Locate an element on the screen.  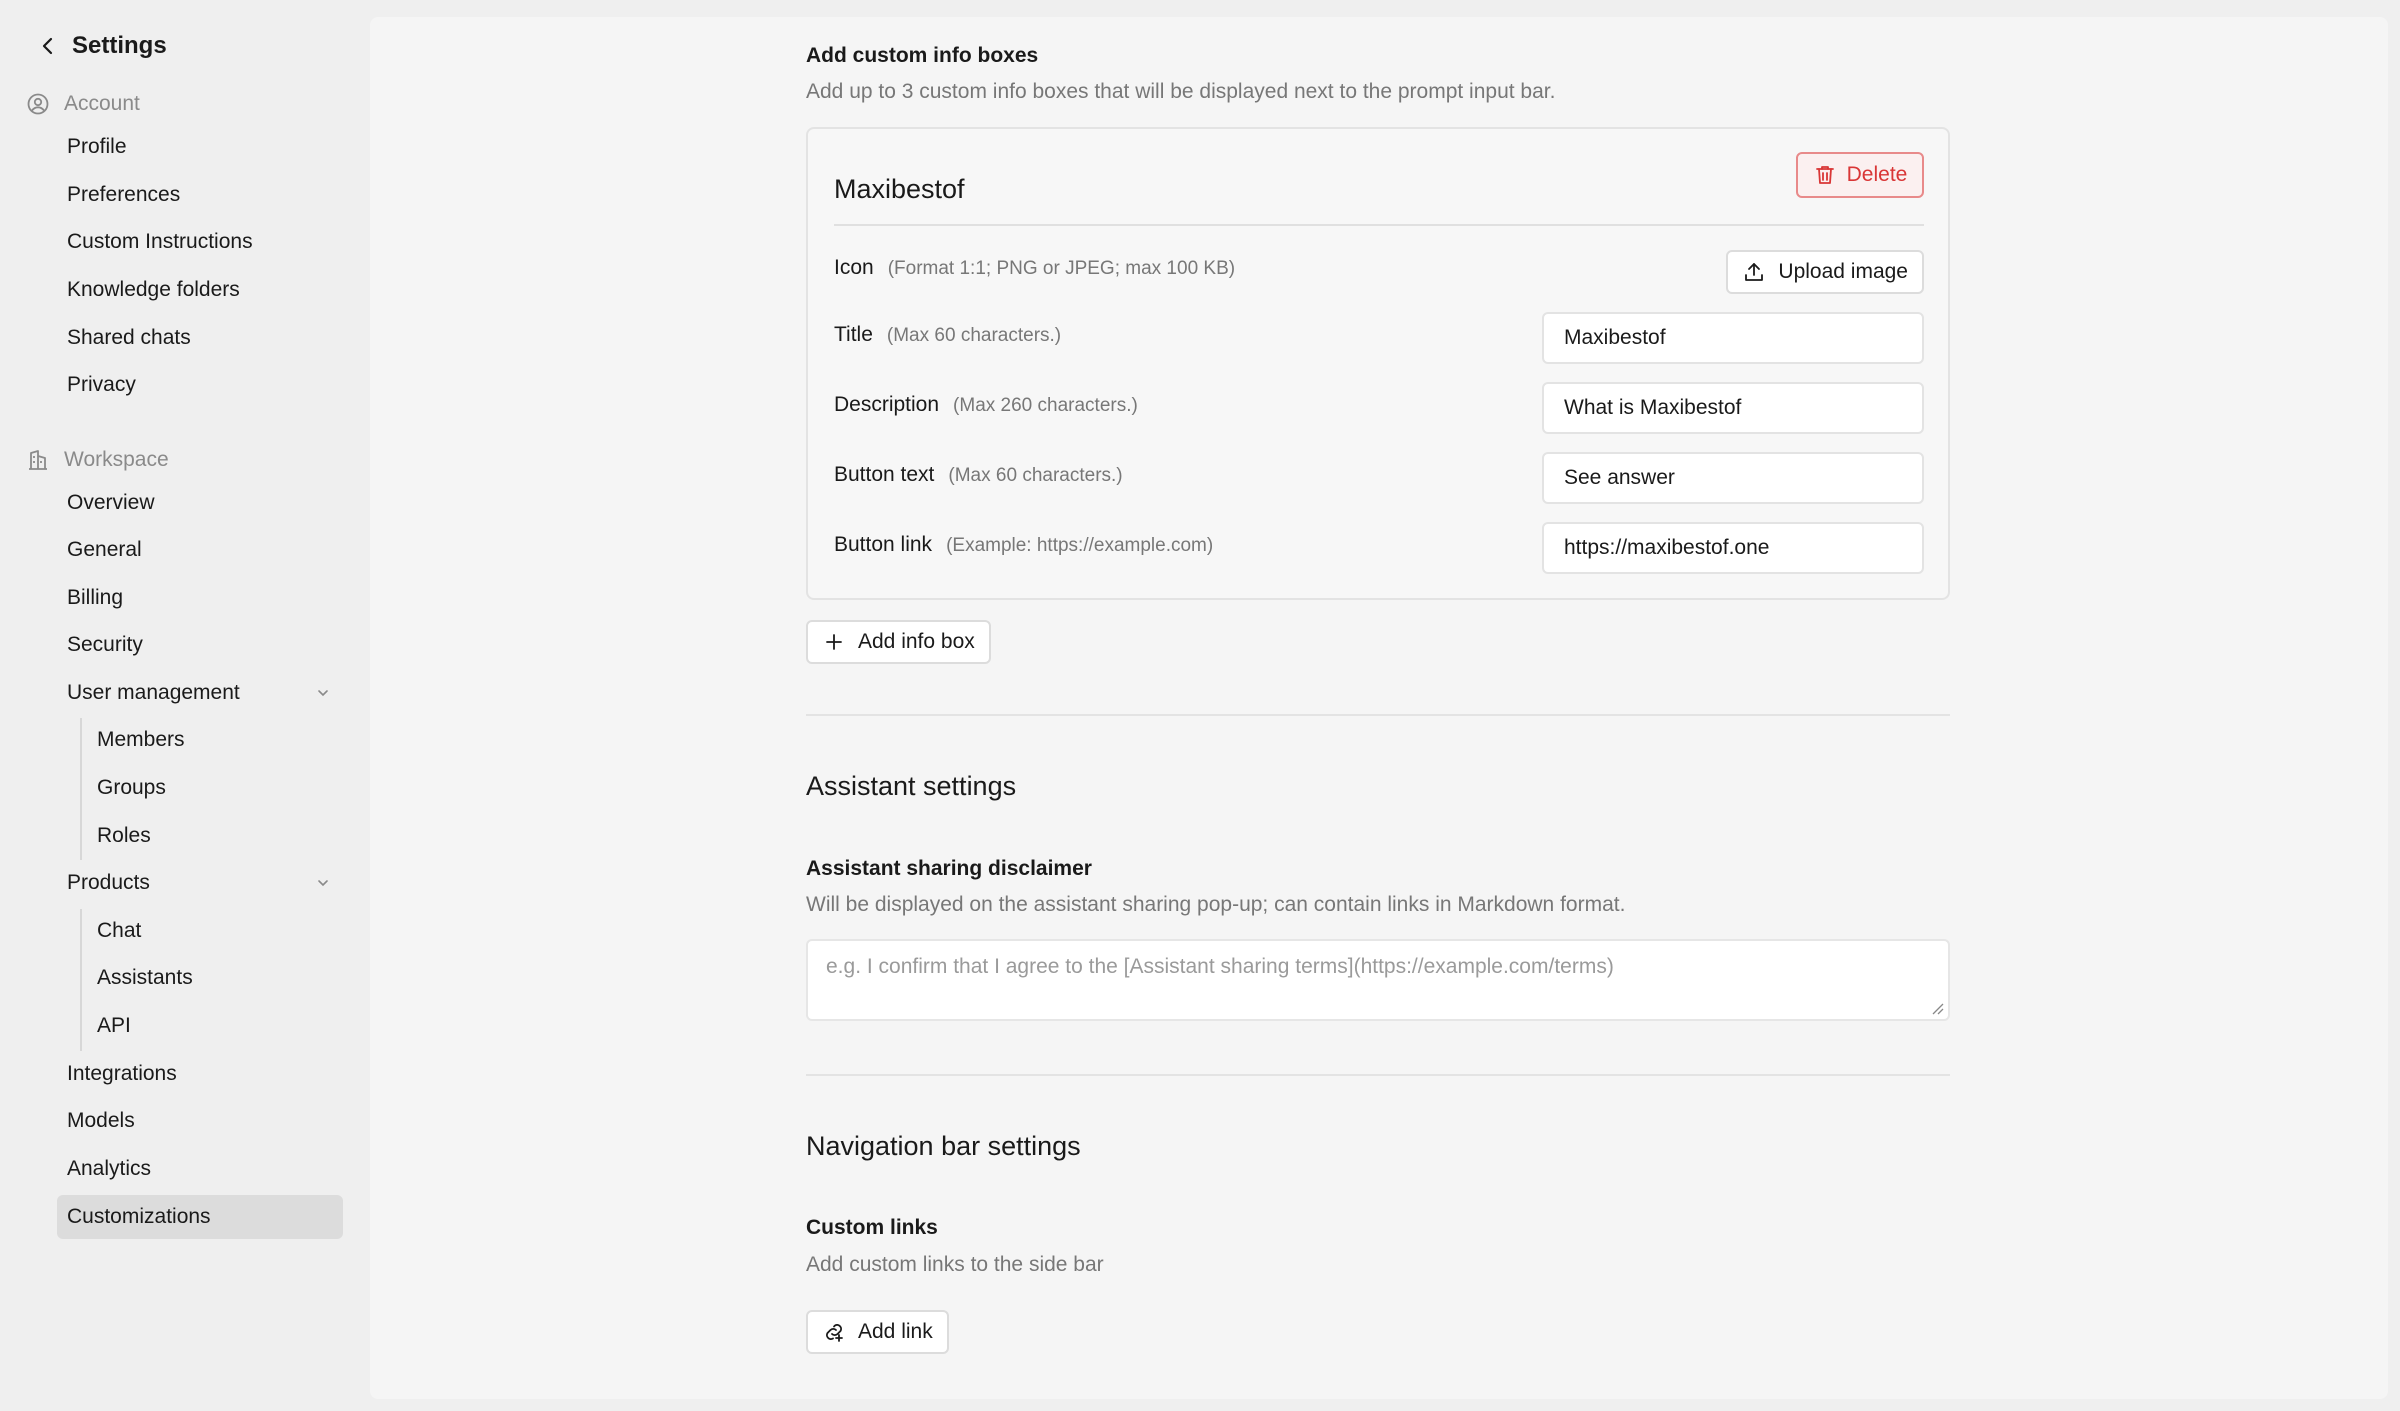
sidebar-item-products: Products is located at coordinates (200, 883).